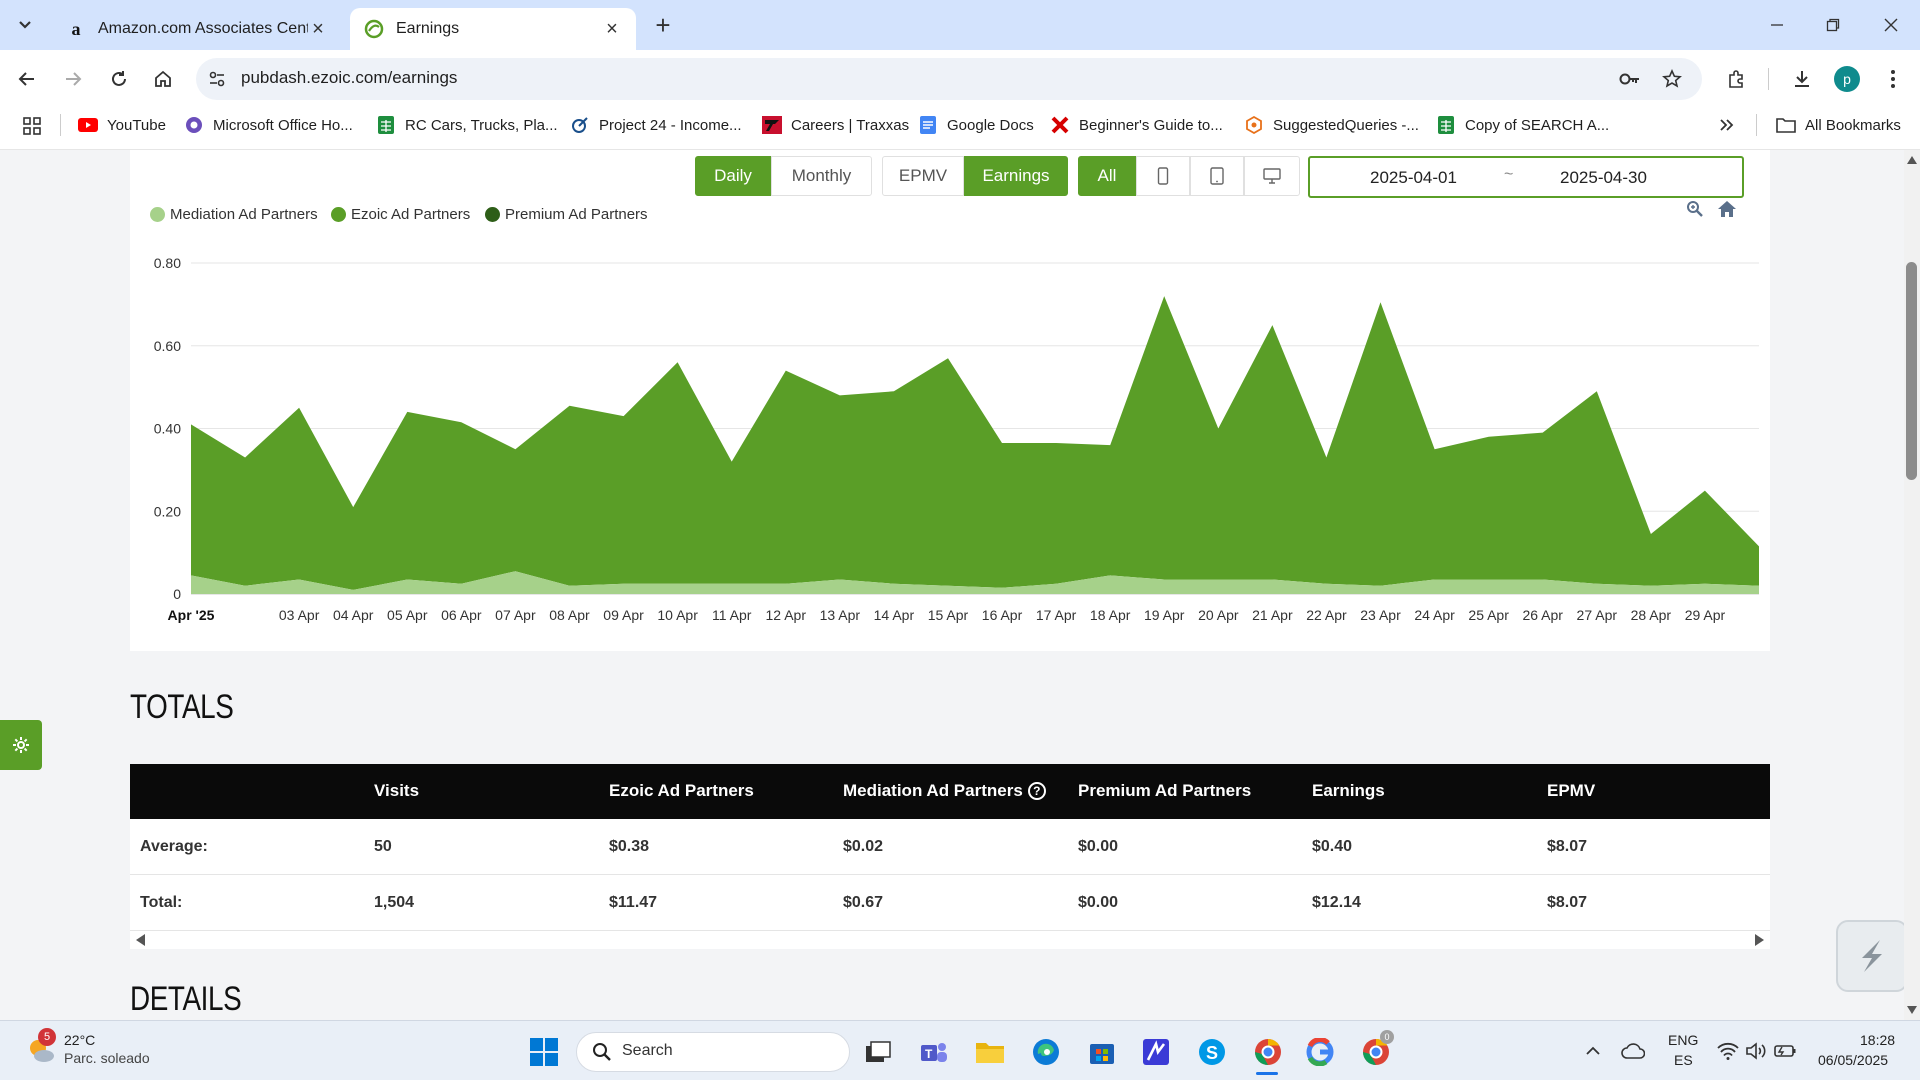  I want to click on scrollbar-thumb, so click(1911, 371).